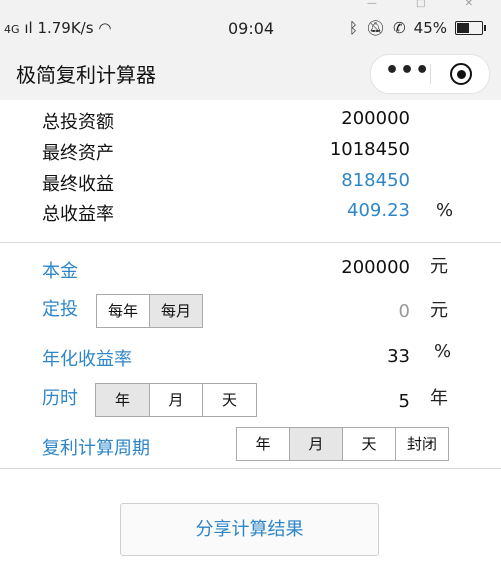 The height and width of the screenshot is (573, 501). Describe the element at coordinates (439, 266) in the screenshot. I see `principal-unit: 元` at that location.